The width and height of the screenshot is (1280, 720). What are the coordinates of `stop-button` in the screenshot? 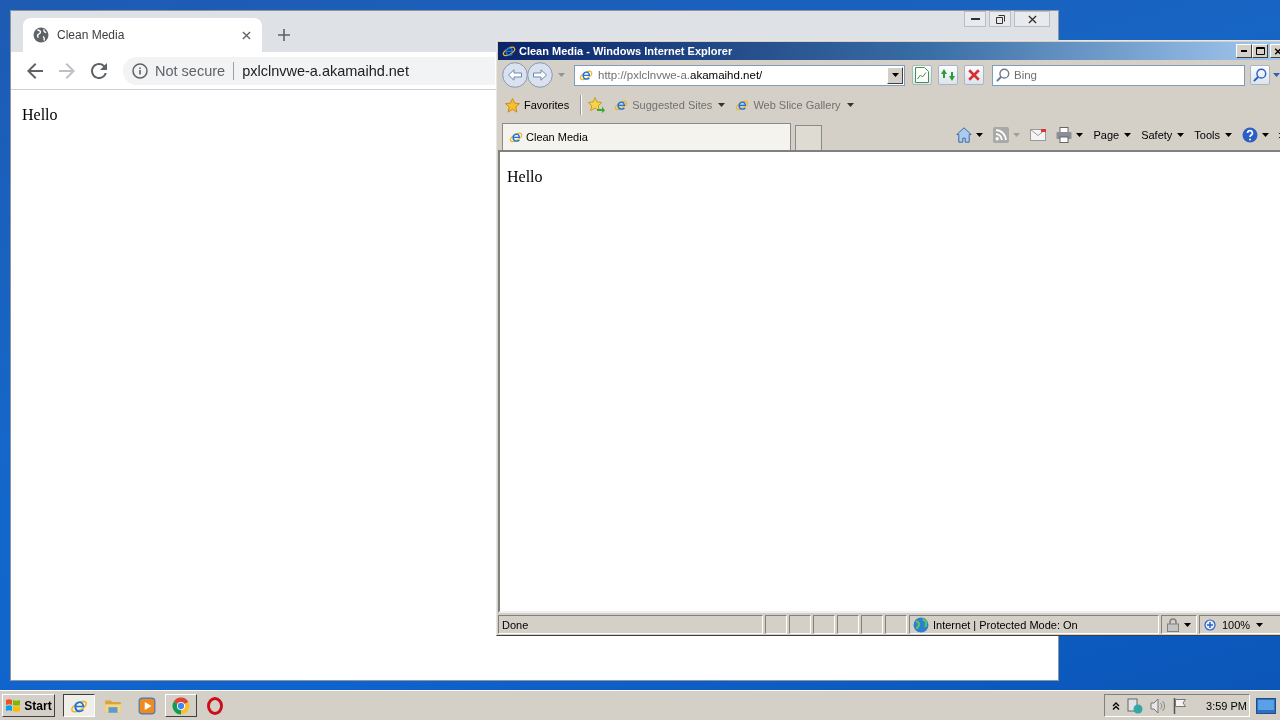 It's located at (974, 75).